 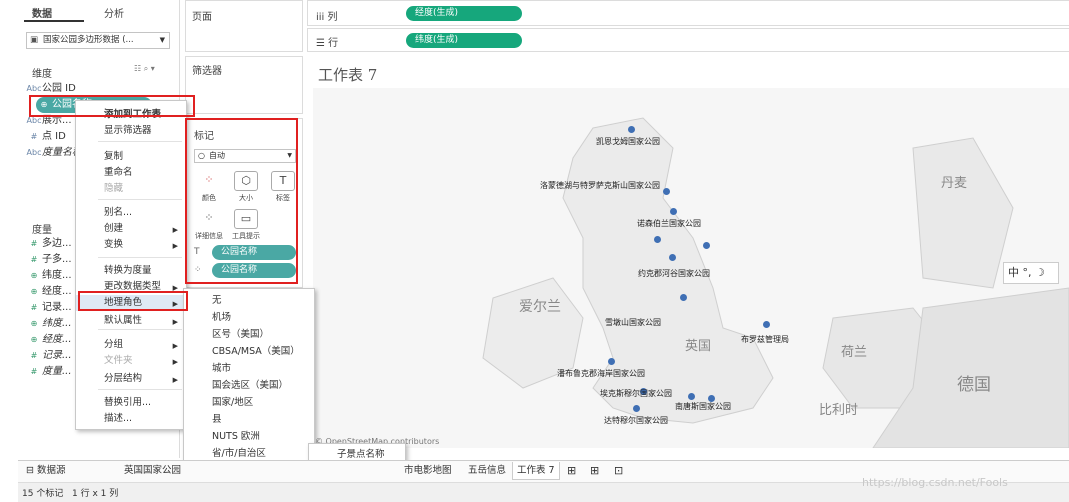 What do you see at coordinates (131, 229) in the screenshot?
I see `context-menu-item: 创建` at bounding box center [131, 229].